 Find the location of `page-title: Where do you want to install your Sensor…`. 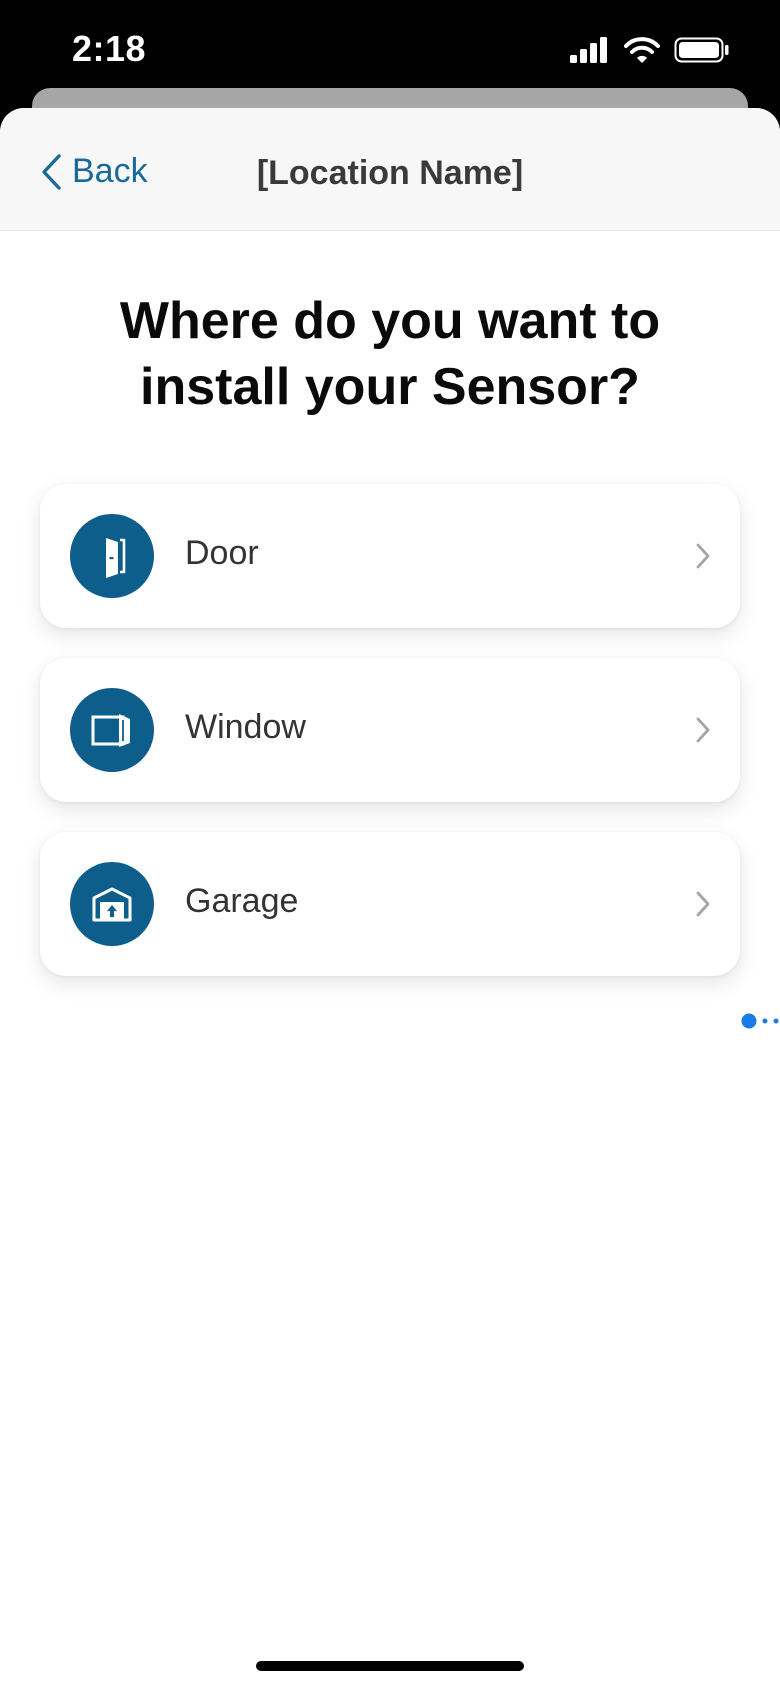

page-title: Where do you want to install your Sensor… is located at coordinates (390, 354).